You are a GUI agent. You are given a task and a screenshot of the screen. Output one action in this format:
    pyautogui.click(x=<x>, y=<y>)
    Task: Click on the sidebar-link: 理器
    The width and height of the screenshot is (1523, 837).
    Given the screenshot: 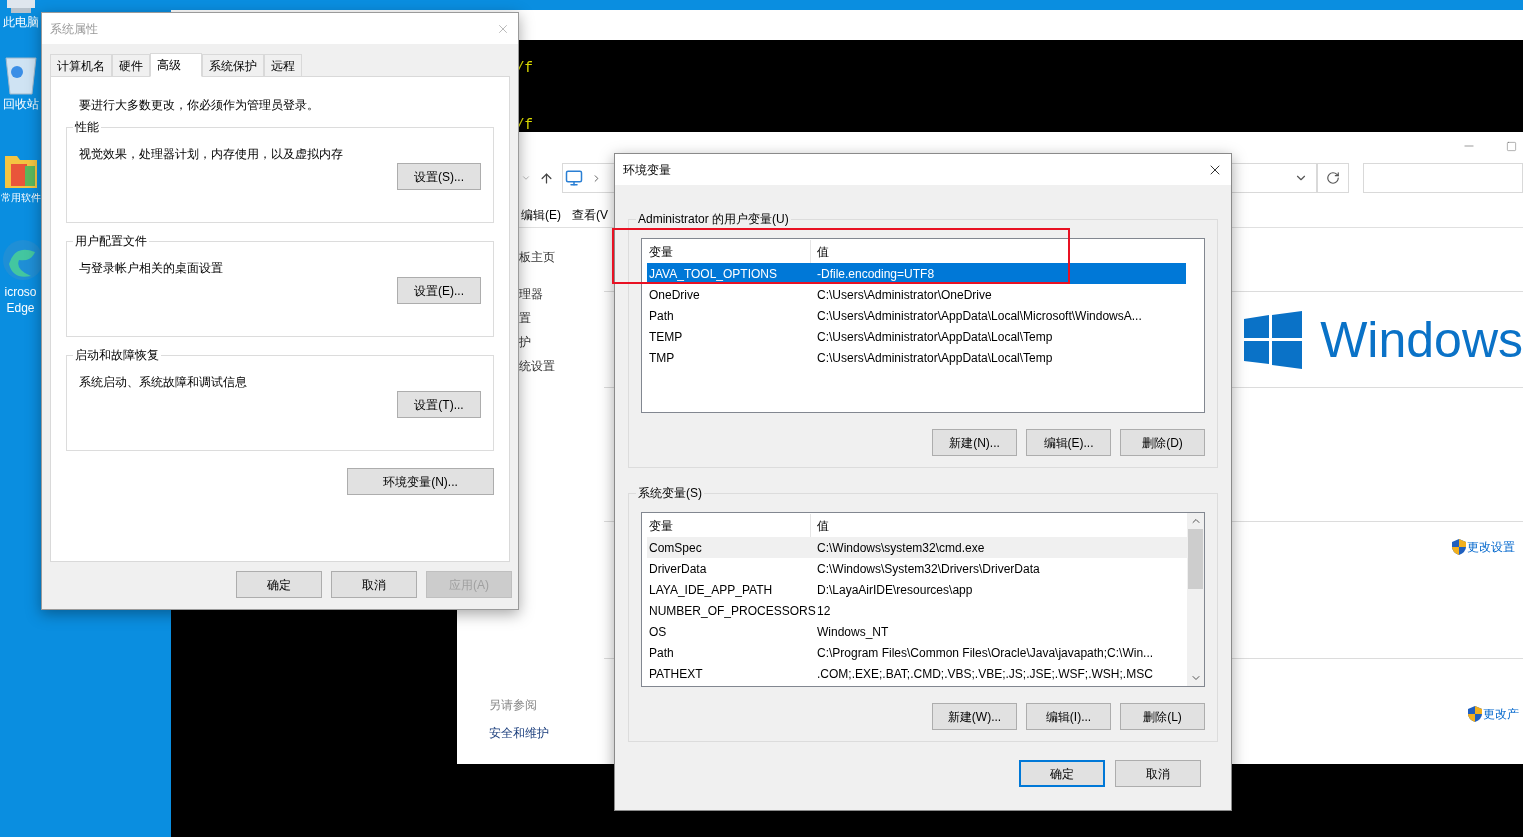 What is the action you would take?
    pyautogui.click(x=562, y=294)
    